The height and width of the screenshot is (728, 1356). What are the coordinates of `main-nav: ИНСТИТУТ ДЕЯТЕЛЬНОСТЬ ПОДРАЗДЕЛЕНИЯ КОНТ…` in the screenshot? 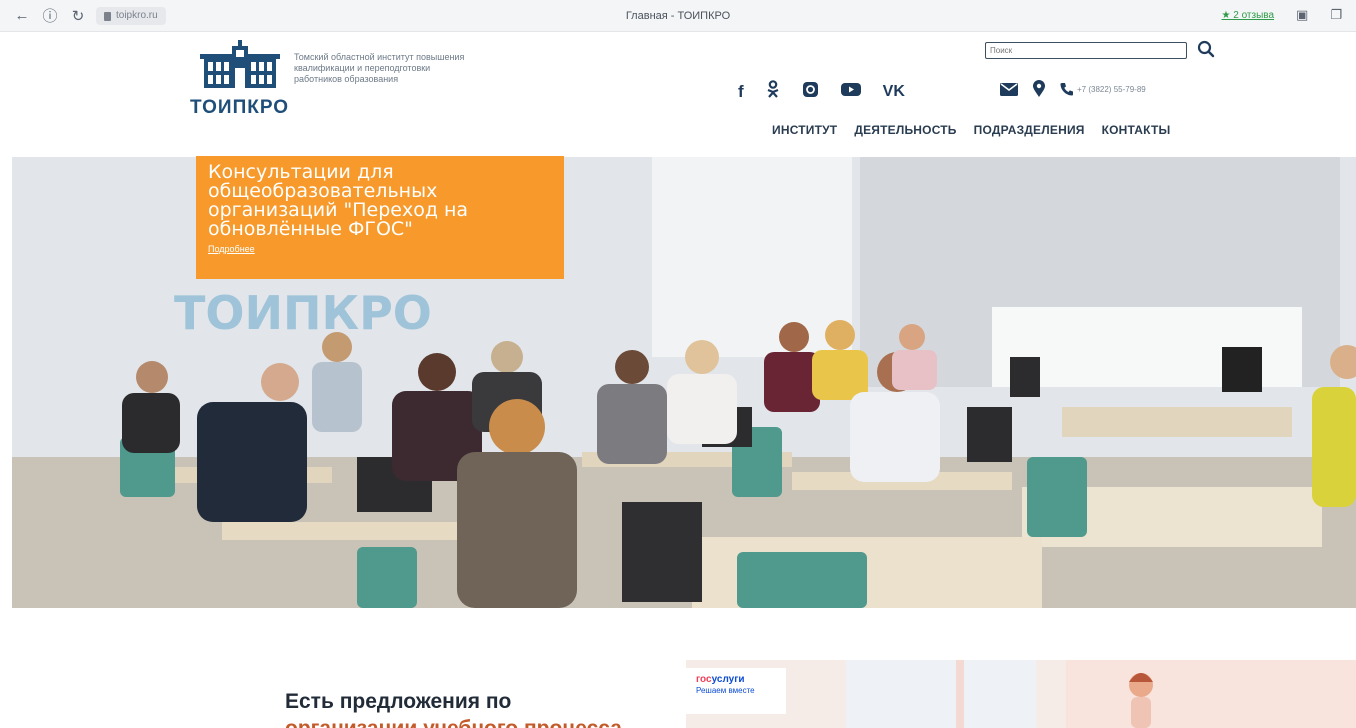 It's located at (971, 130).